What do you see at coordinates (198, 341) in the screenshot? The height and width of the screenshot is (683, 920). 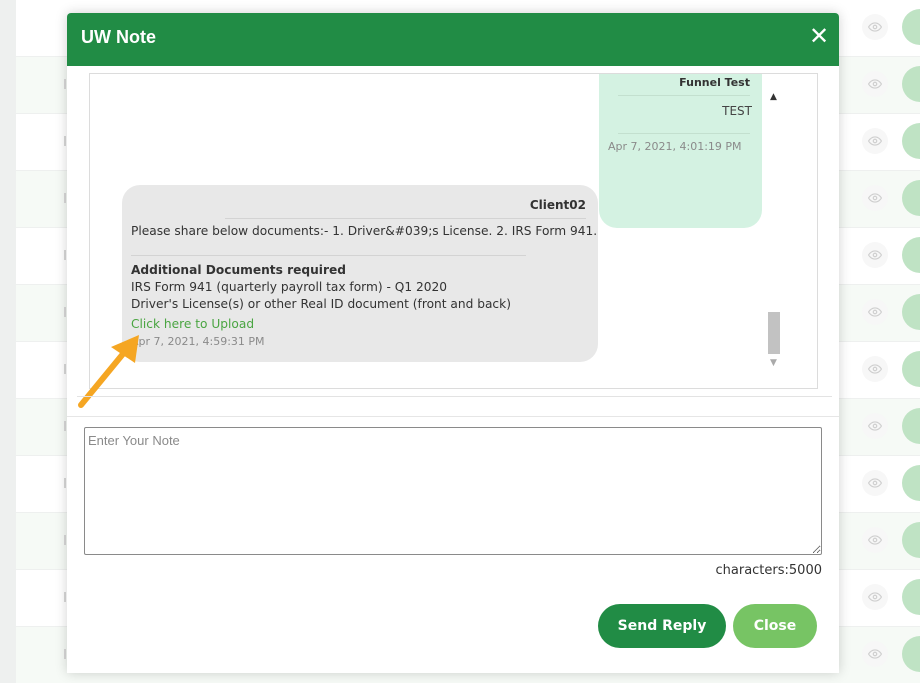 I see `message-timestamp: Apr 7, 2021, 4:59:31 PM` at bounding box center [198, 341].